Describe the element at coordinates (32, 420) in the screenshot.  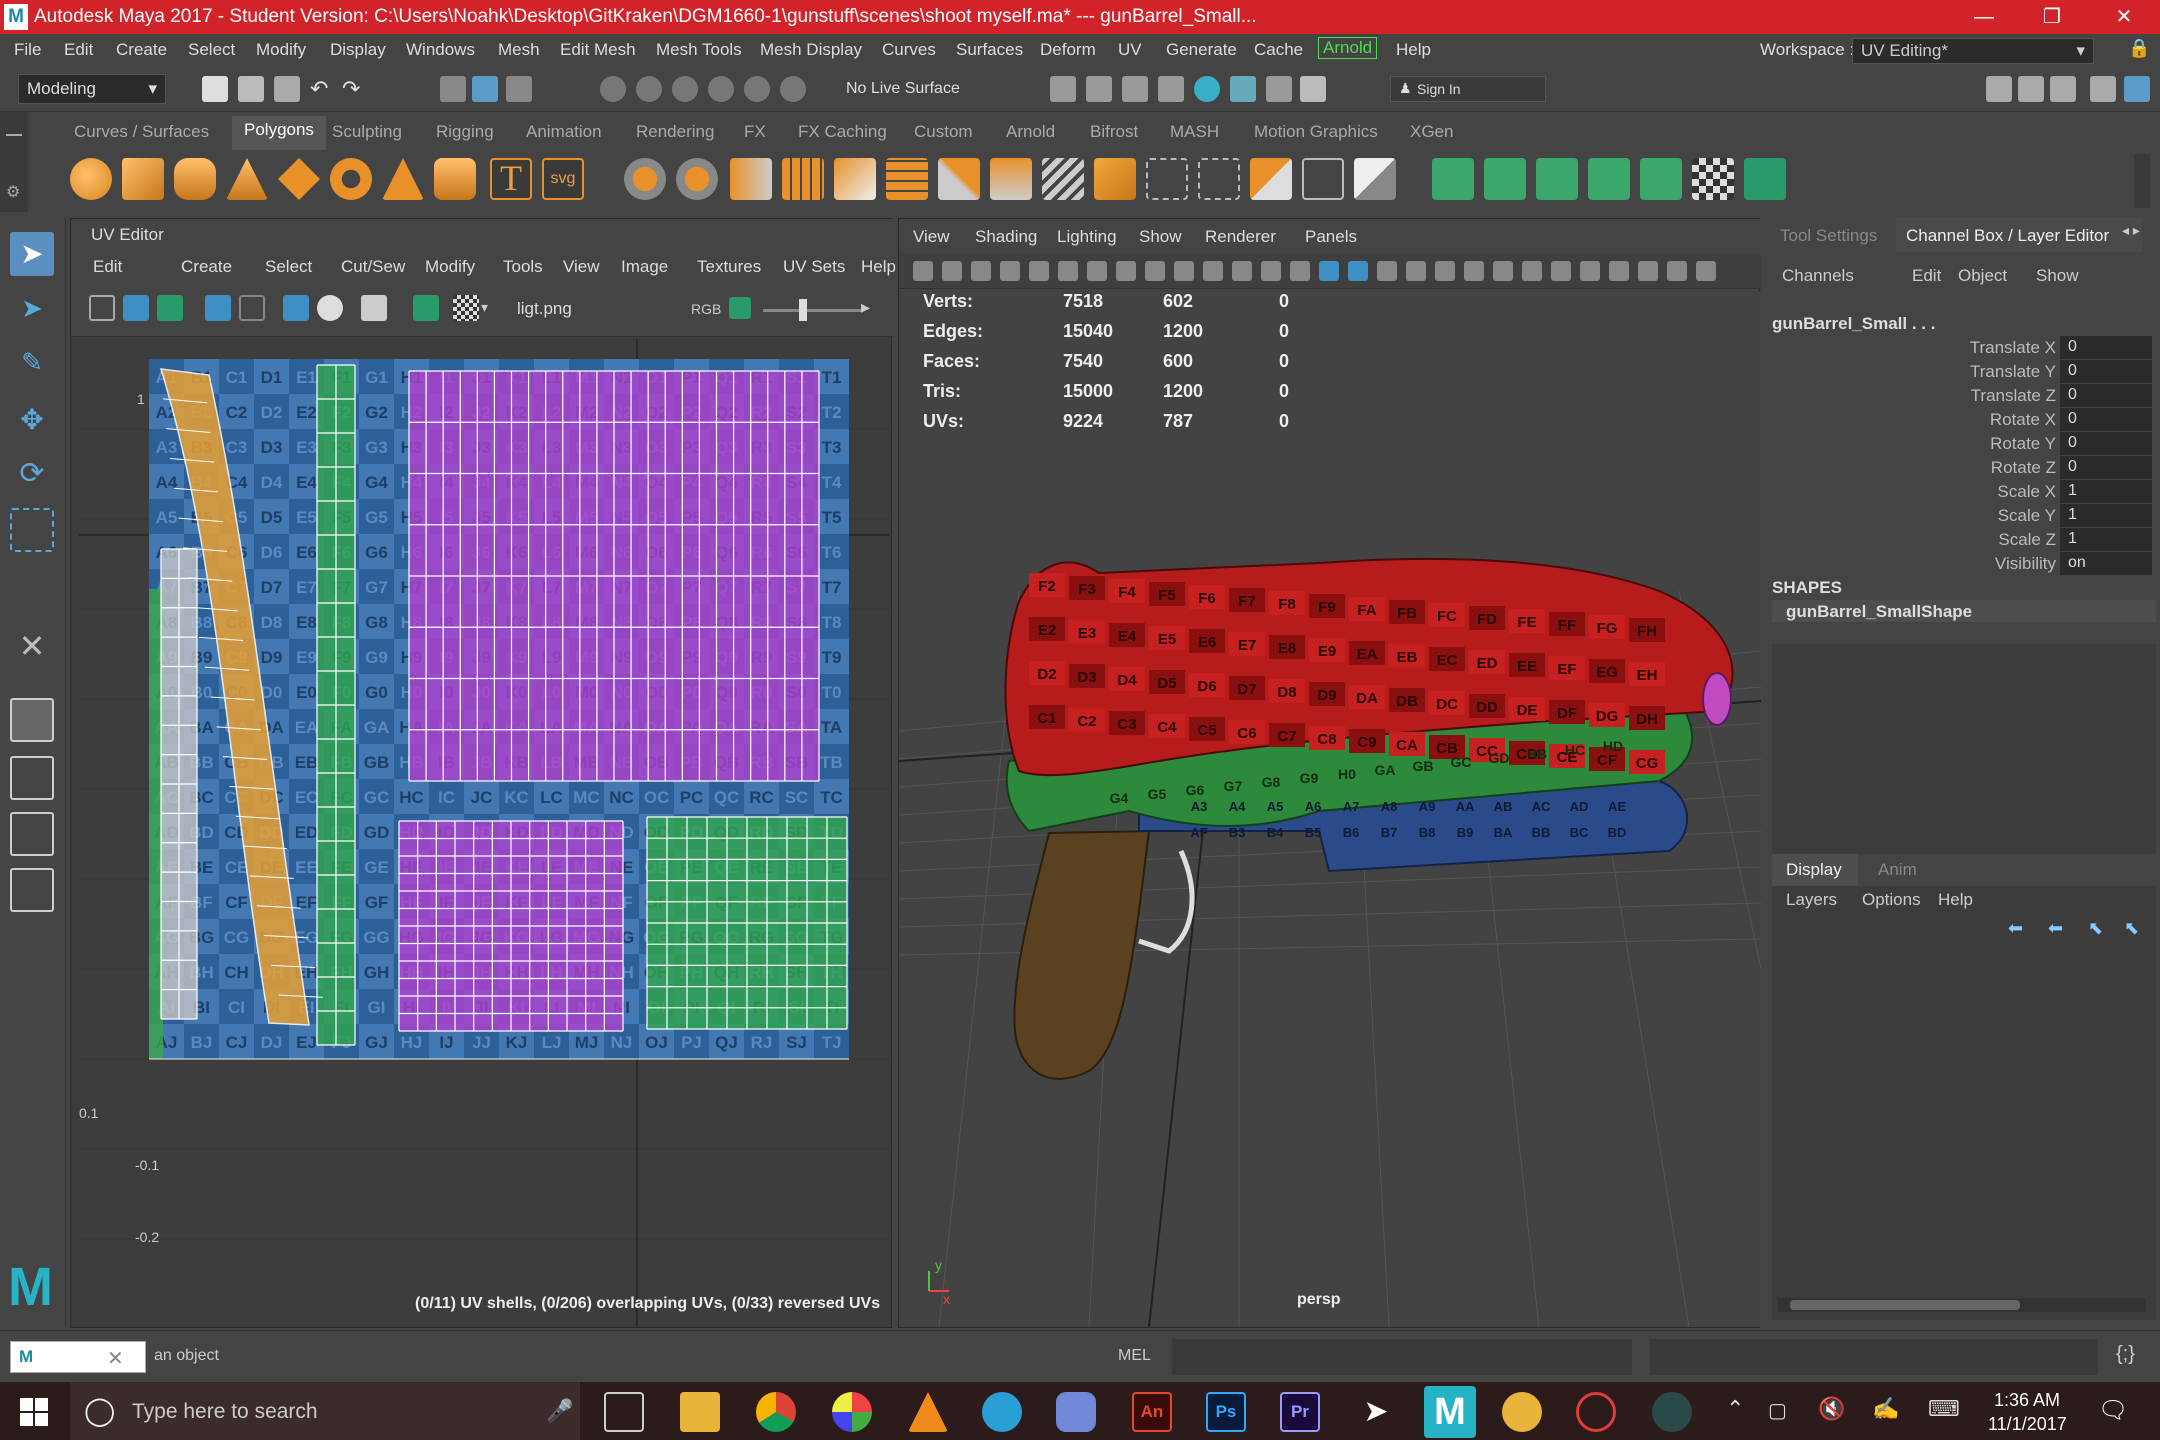
I see `move-tool-icon: ✥` at that location.